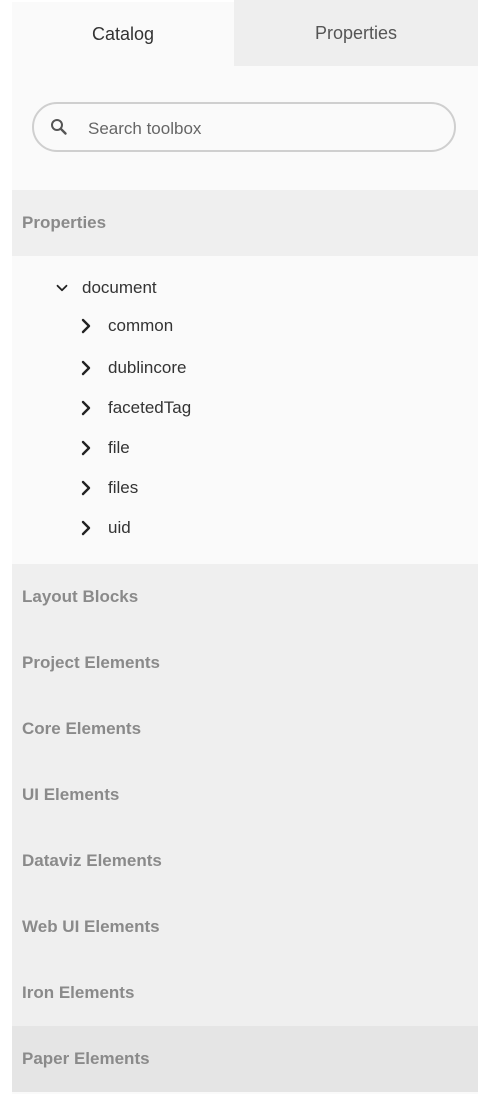 Image resolution: width=478 pixels, height=1094 pixels. I want to click on section-layout-blocks: Layout Blocks, so click(245, 597).